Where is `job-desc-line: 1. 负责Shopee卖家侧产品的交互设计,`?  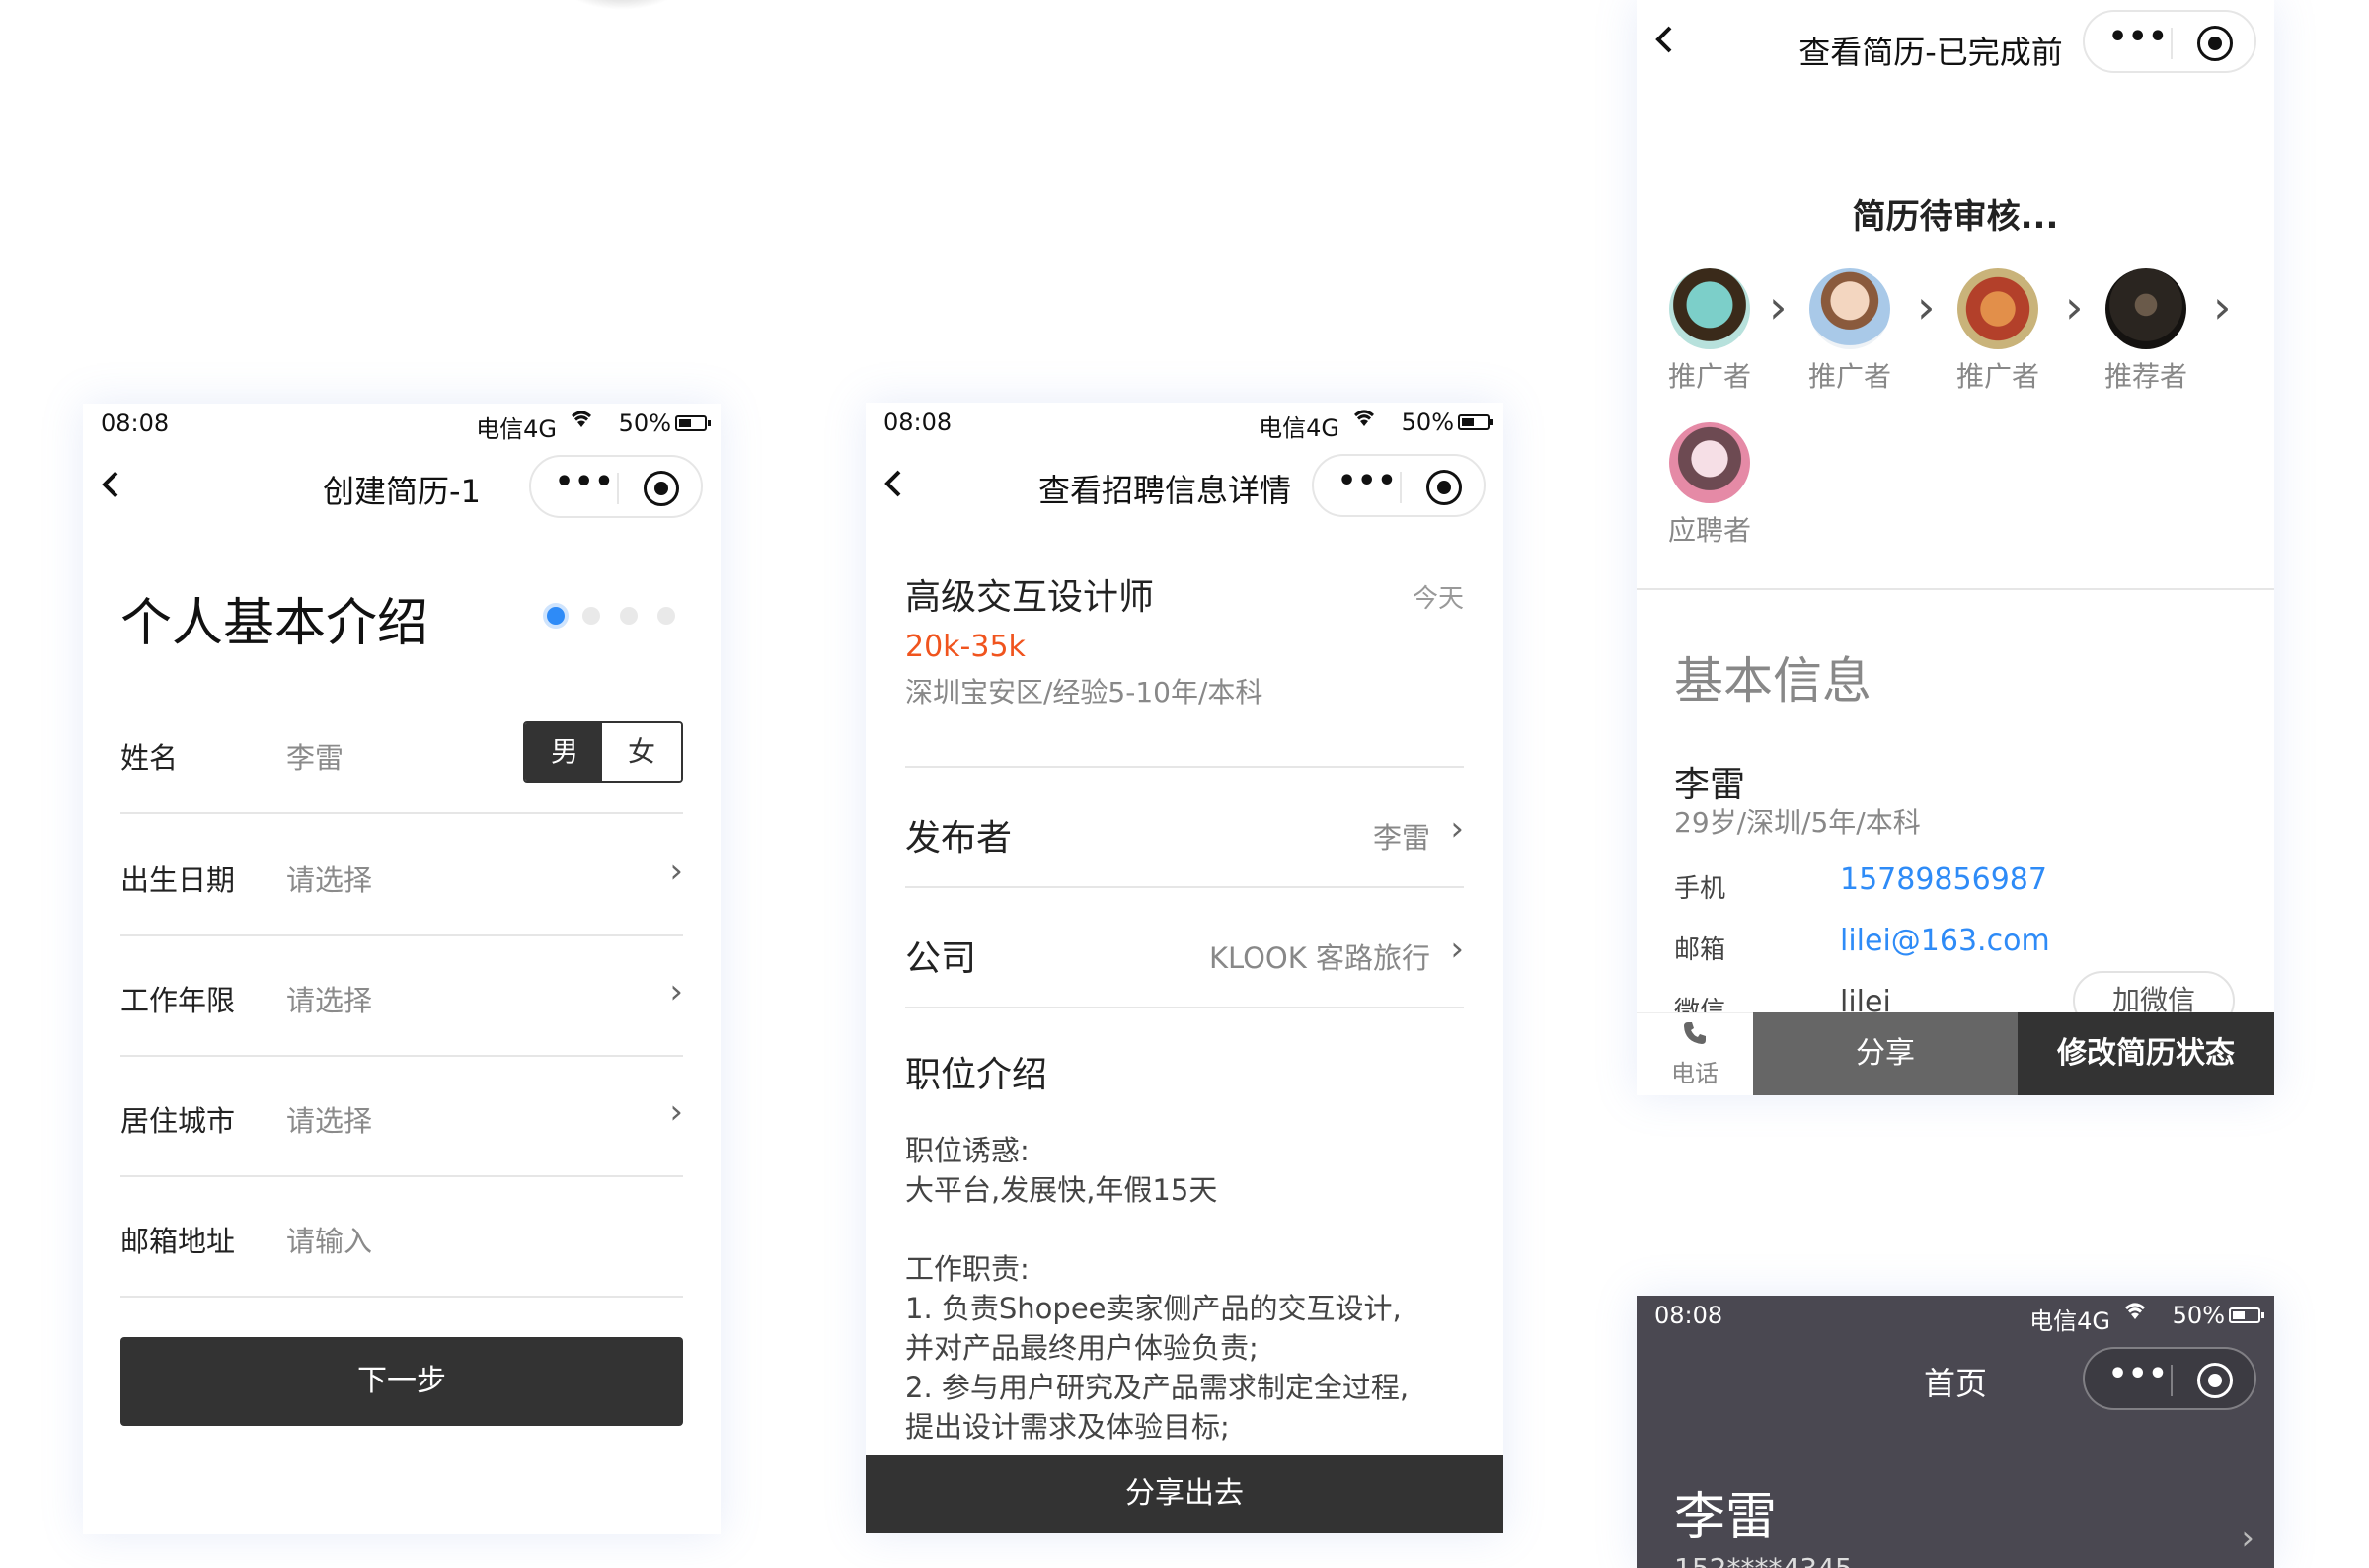
job-desc-line: 1. 负责Shopee卖家侧产品的交互设计, is located at coordinates (1153, 1308).